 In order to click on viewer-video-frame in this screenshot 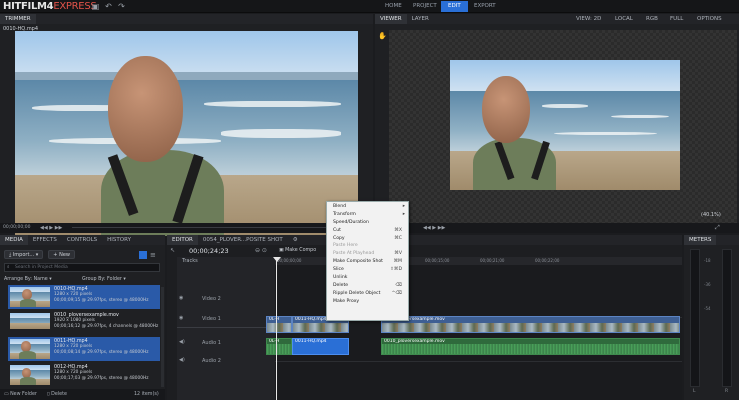, I will do `click(565, 125)`.